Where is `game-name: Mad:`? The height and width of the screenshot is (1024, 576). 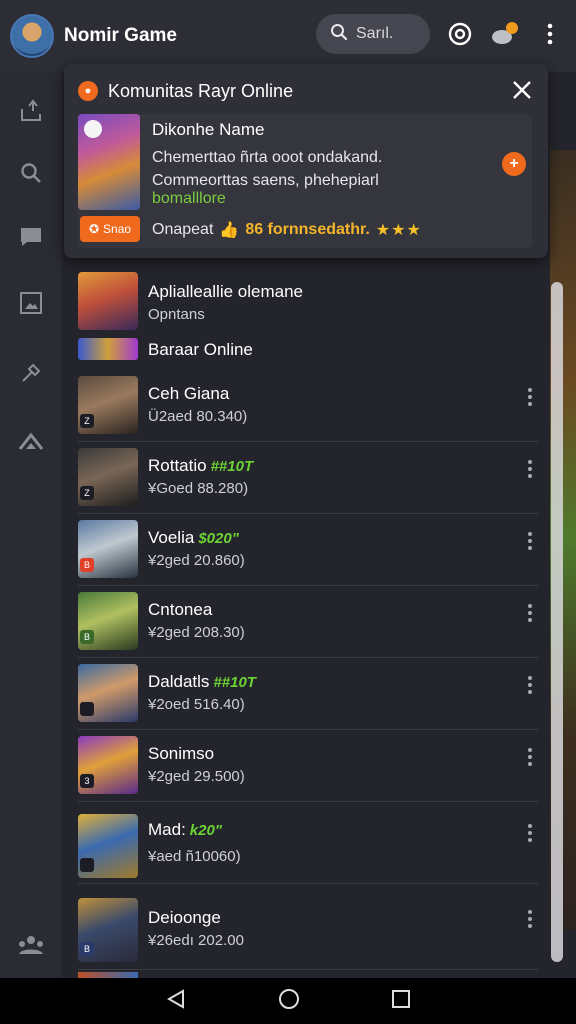 game-name: Mad: is located at coordinates (167, 829).